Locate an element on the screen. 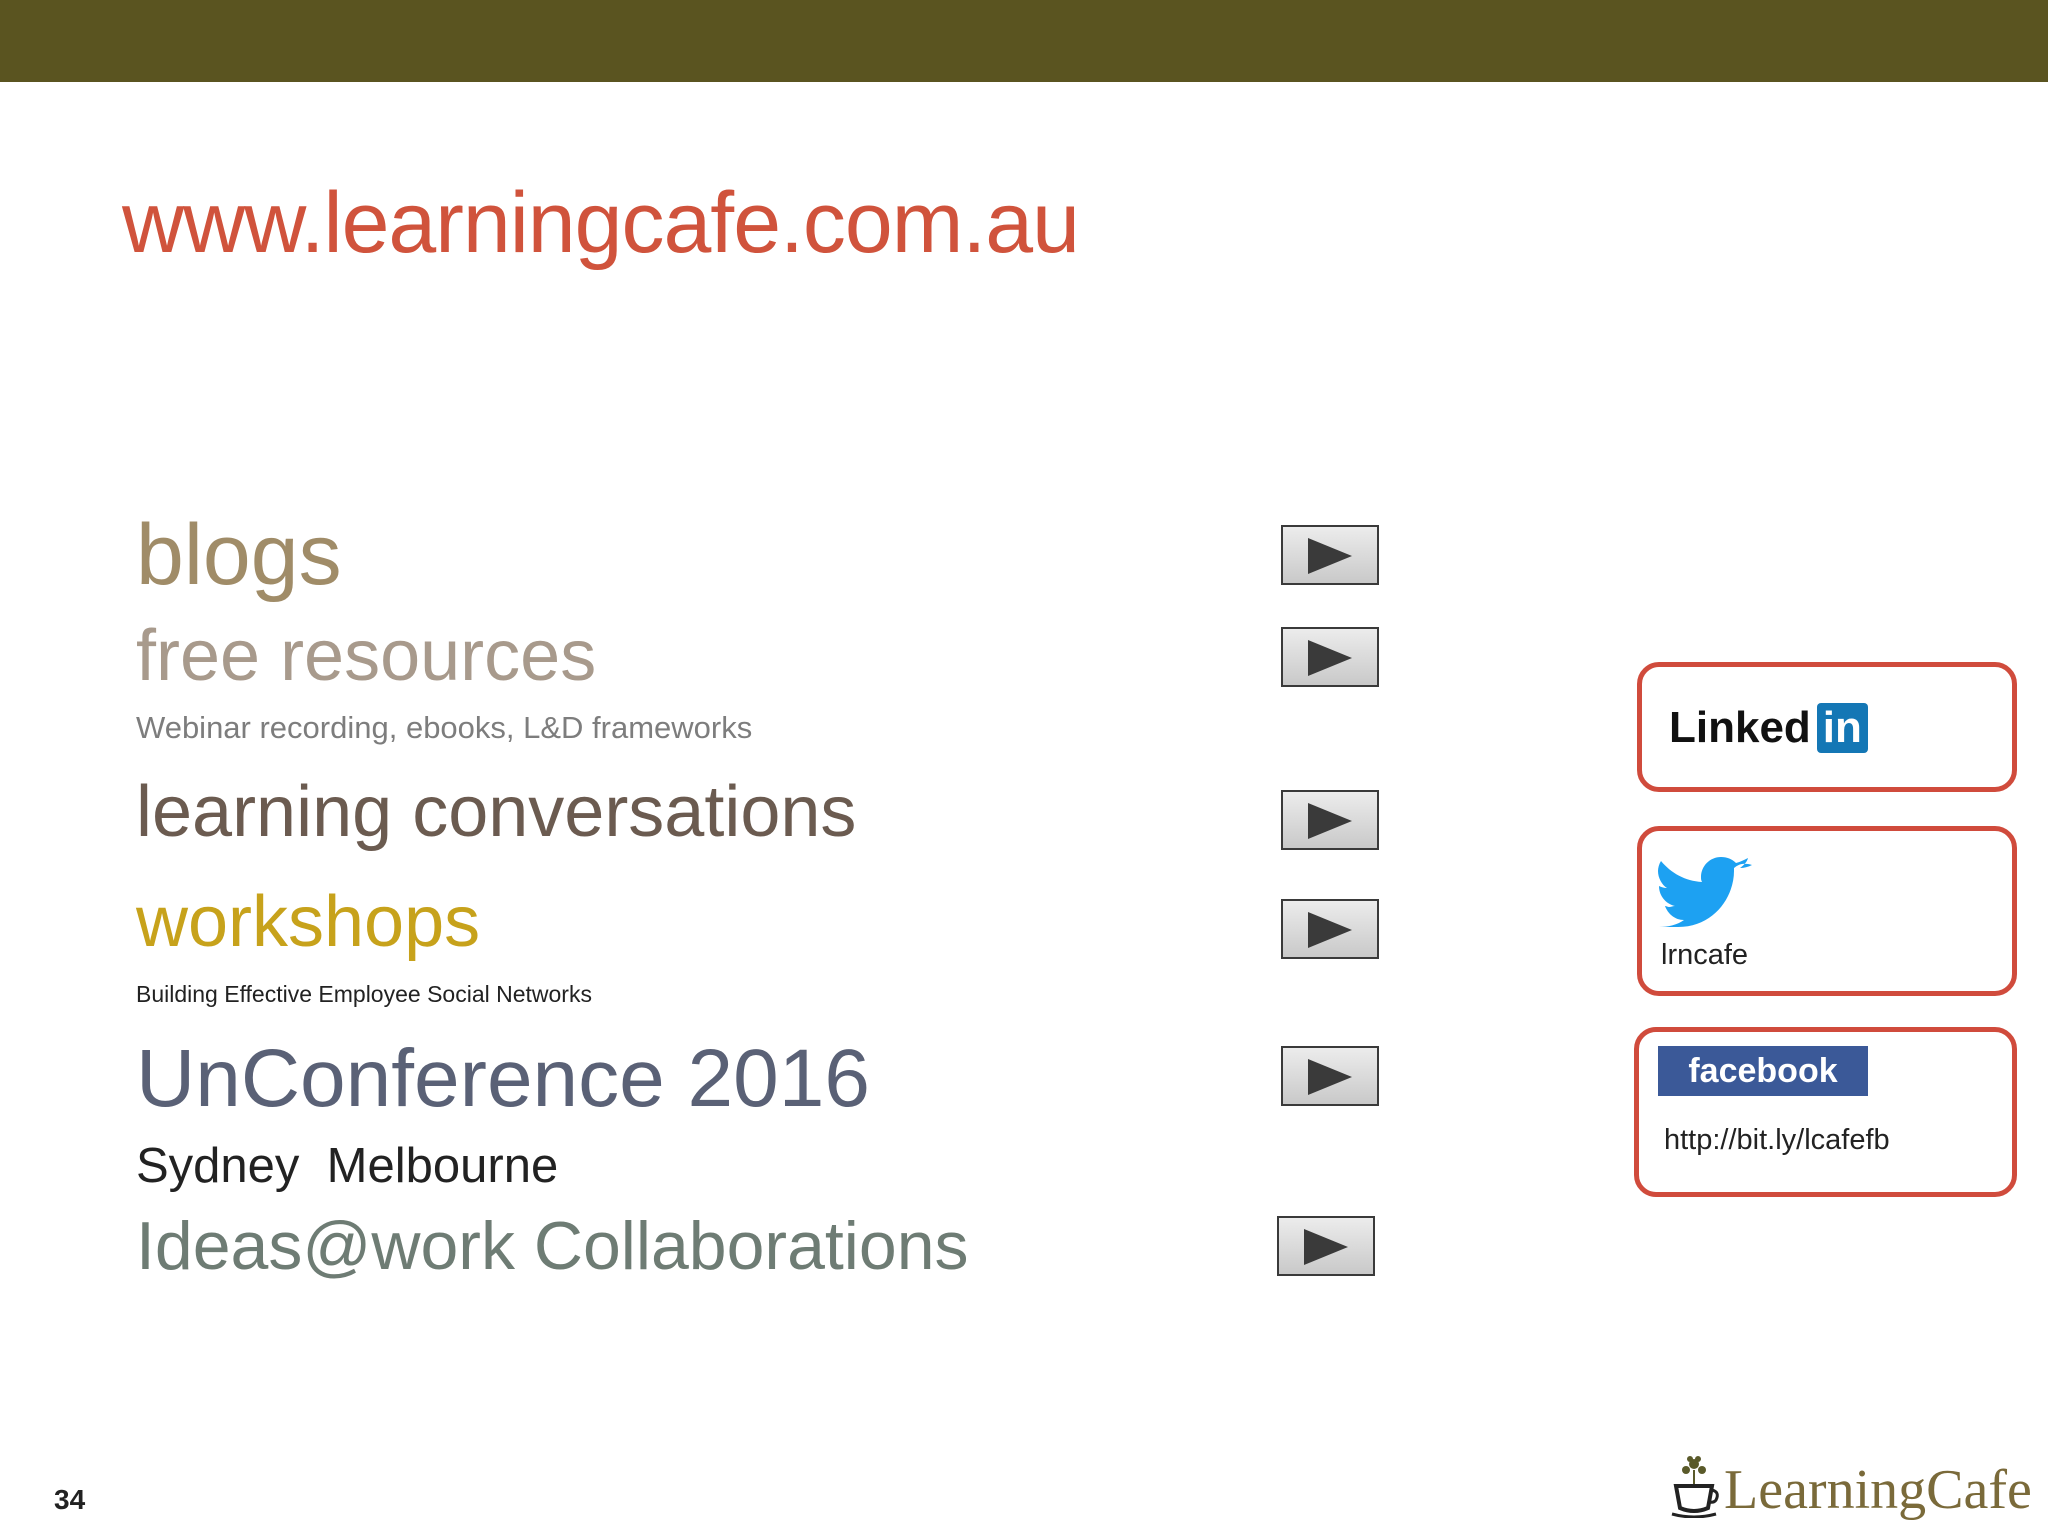  workshops-link: workshops is located at coordinates (308, 922).